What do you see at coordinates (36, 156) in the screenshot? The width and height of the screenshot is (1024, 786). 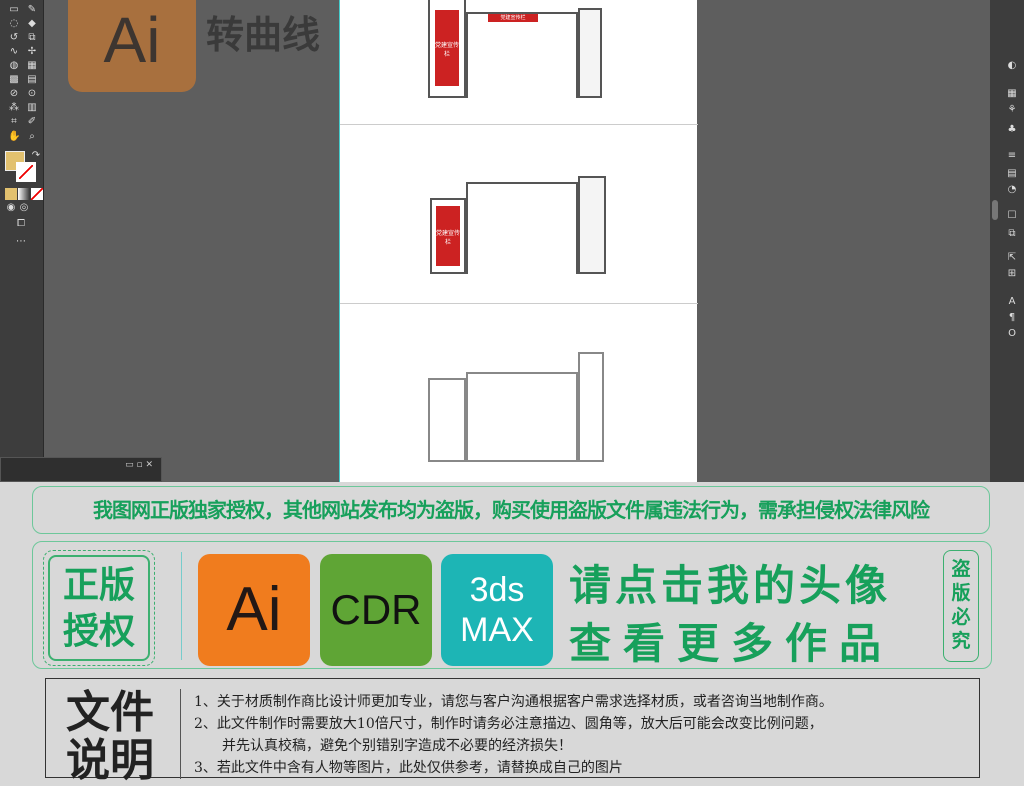 I see `swap-colors-icon: ↷` at bounding box center [36, 156].